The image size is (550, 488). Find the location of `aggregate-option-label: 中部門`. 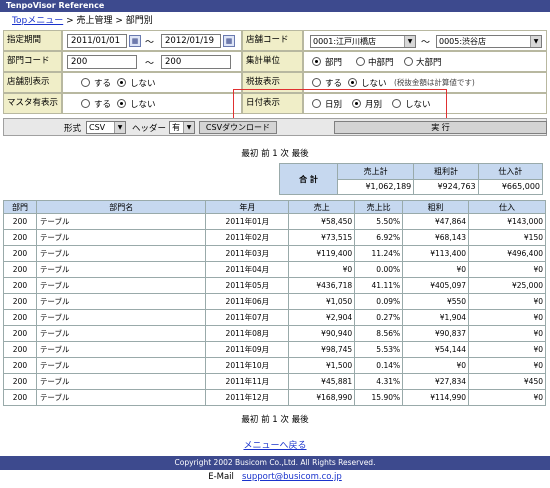

aggregate-option-label: 中部門 is located at coordinates (381, 63).